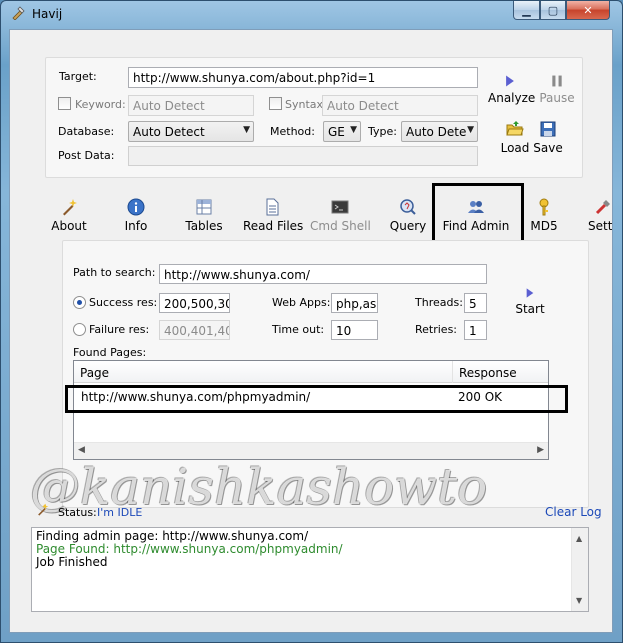 Image resolution: width=623 pixels, height=643 pixels. What do you see at coordinates (136, 207) in the screenshot?
I see `info-icon` at bounding box center [136, 207].